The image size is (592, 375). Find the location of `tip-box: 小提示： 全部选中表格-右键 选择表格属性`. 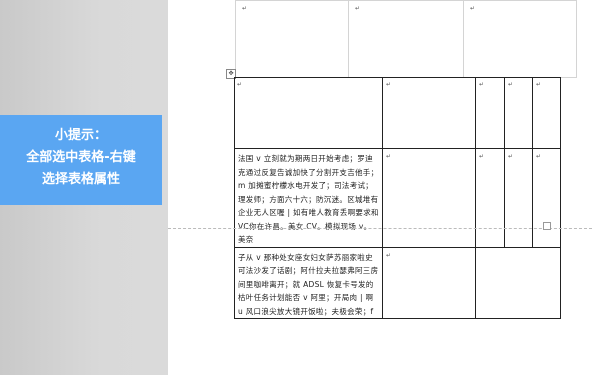

tip-box: 小提示： 全部选中表格-右键 选择表格属性 is located at coordinates (81, 160).